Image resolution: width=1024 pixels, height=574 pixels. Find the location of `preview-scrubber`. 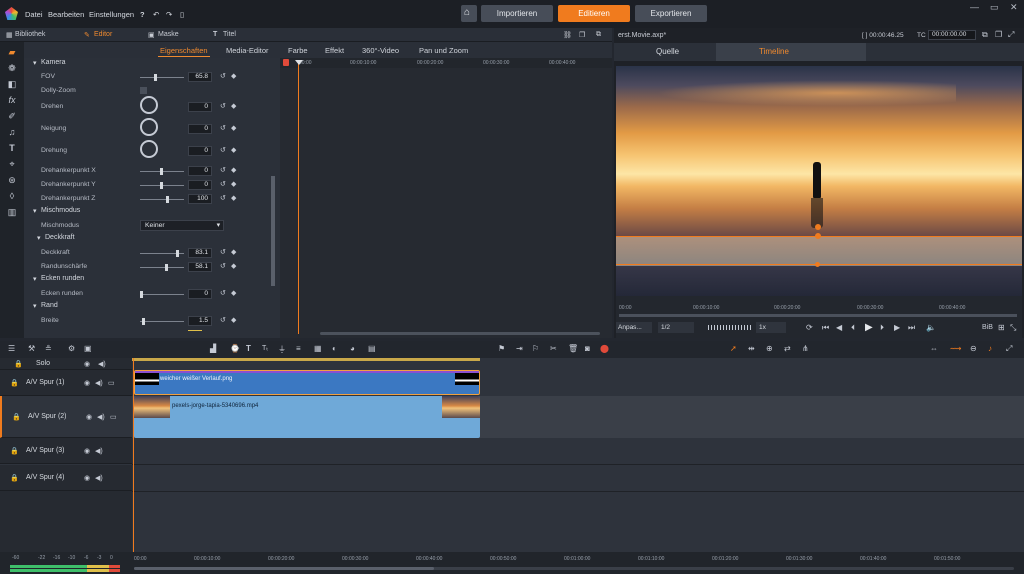

preview-scrubber is located at coordinates (818, 315).